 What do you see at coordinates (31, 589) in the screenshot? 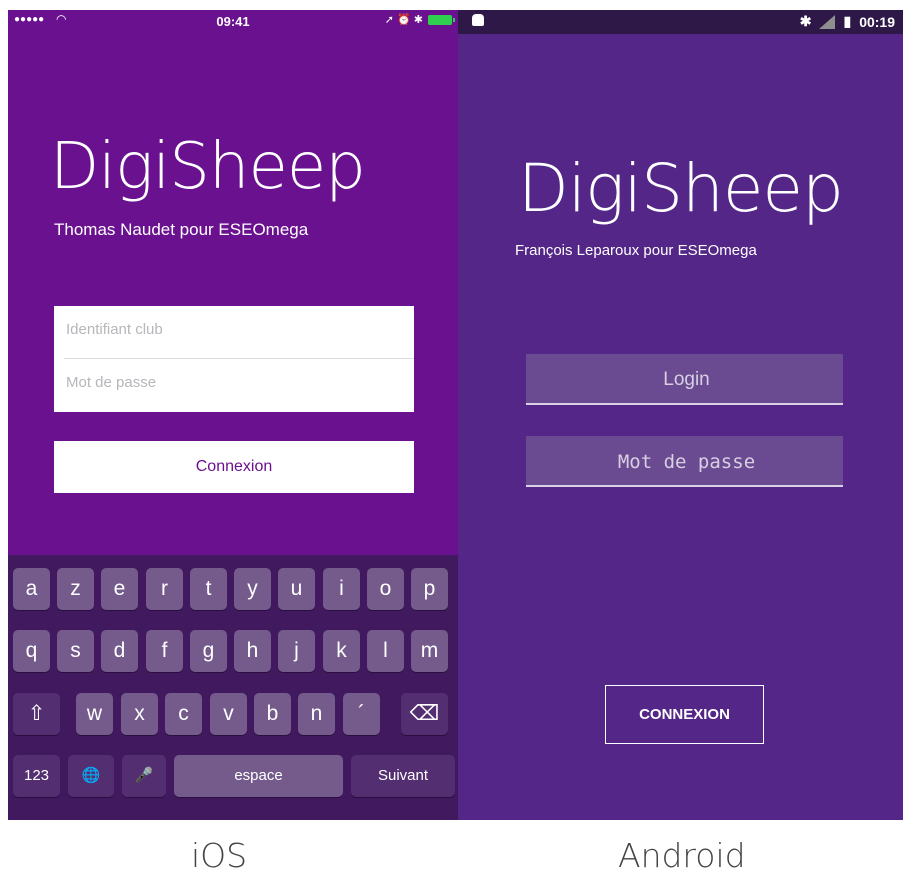
I see `key-a: a` at bounding box center [31, 589].